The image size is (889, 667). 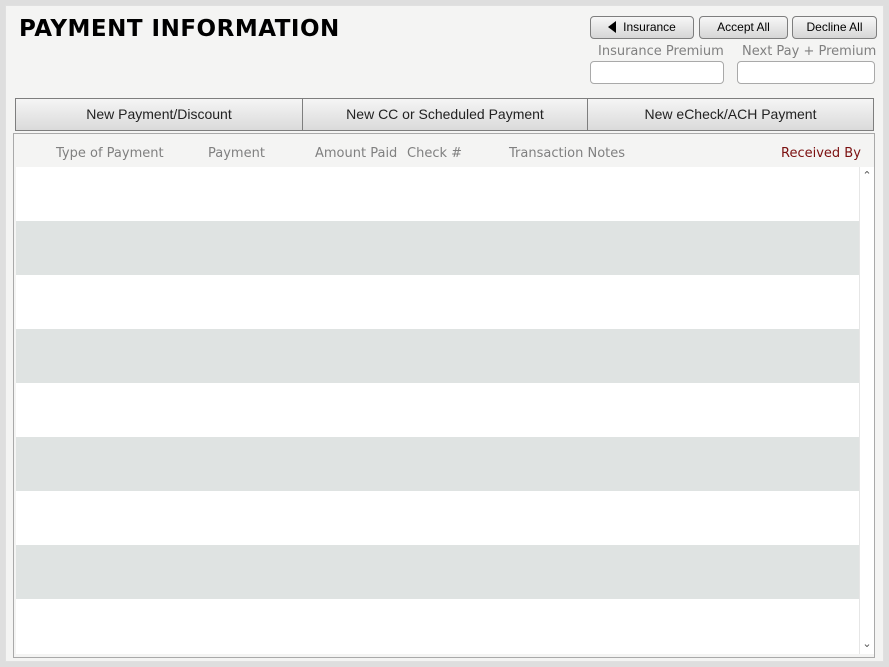 I want to click on insurance-back-button: Insurance, so click(x=642, y=27).